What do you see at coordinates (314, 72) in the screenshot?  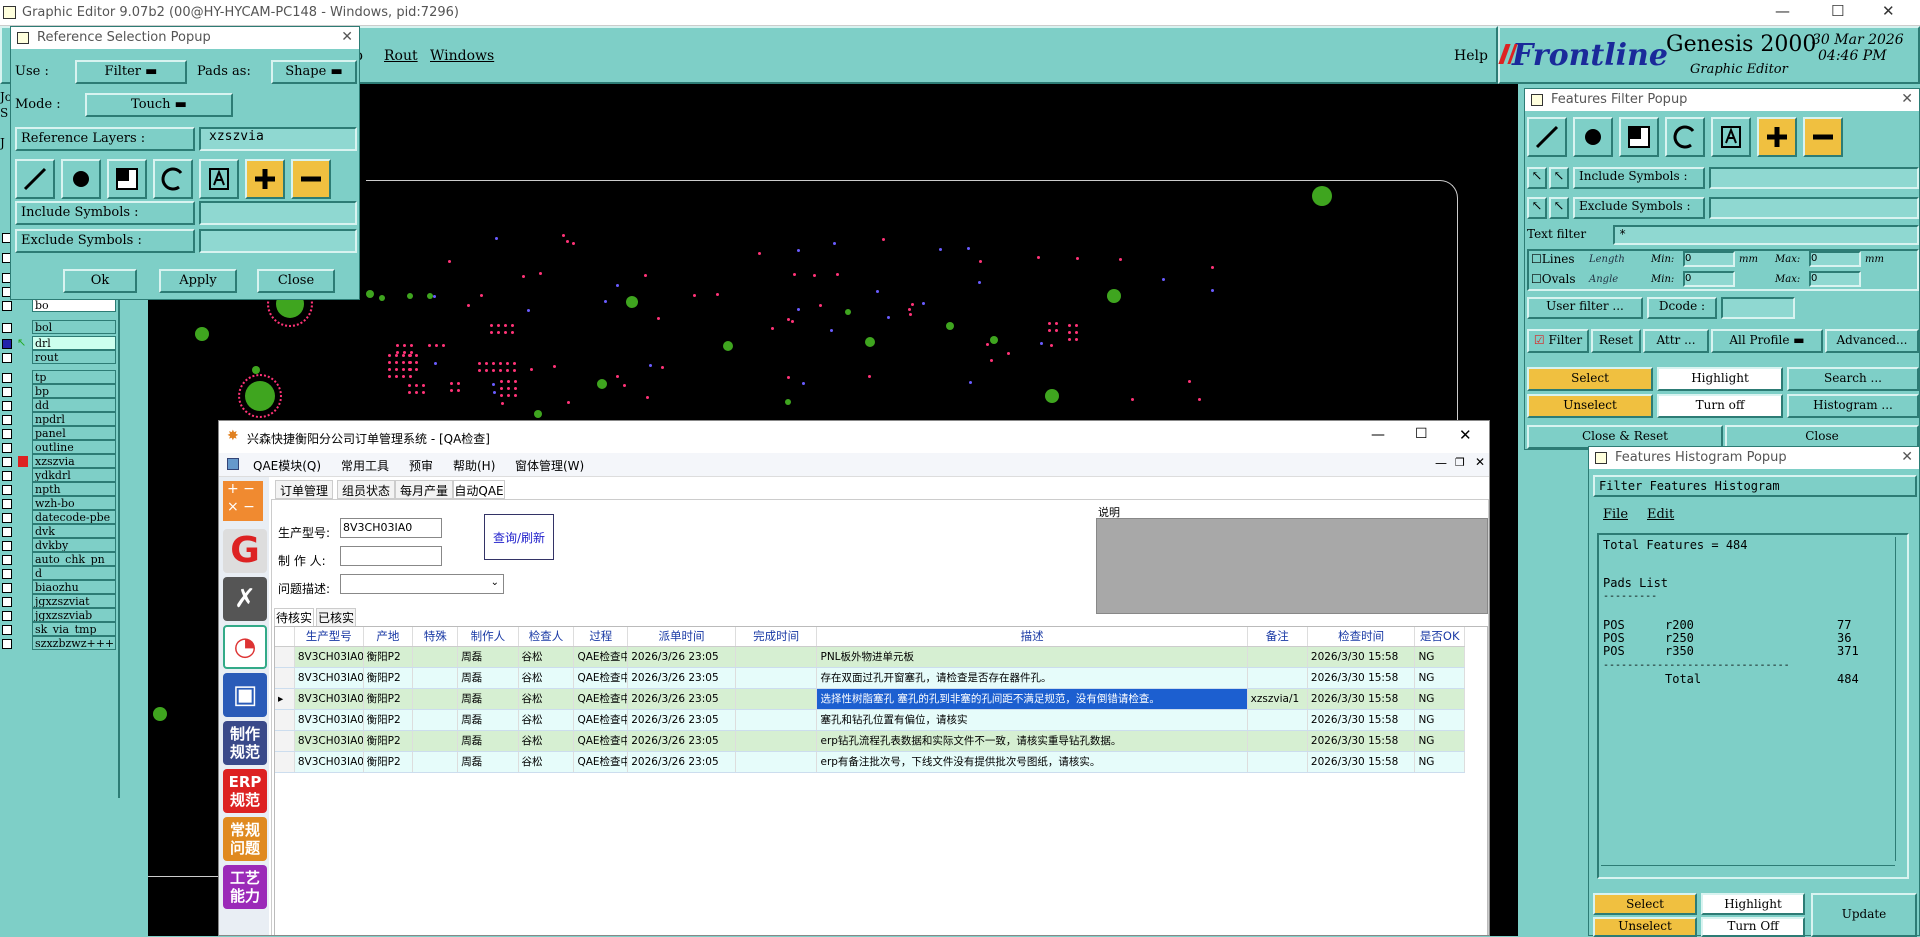 I see `pads-dropdown: Shape ▬` at bounding box center [314, 72].